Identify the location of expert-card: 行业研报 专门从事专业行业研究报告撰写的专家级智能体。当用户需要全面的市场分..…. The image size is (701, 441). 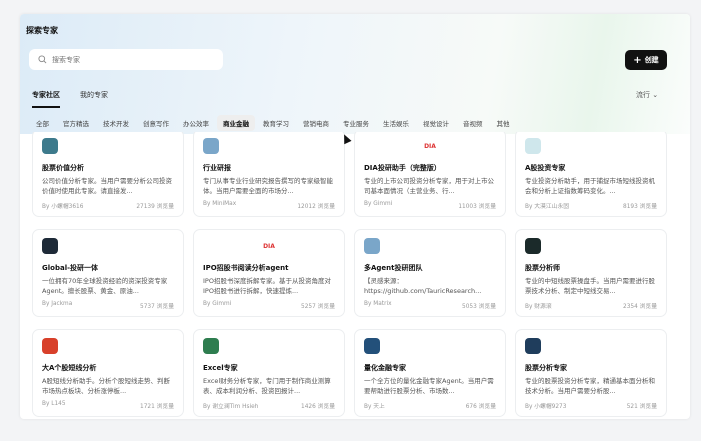
(269, 174).